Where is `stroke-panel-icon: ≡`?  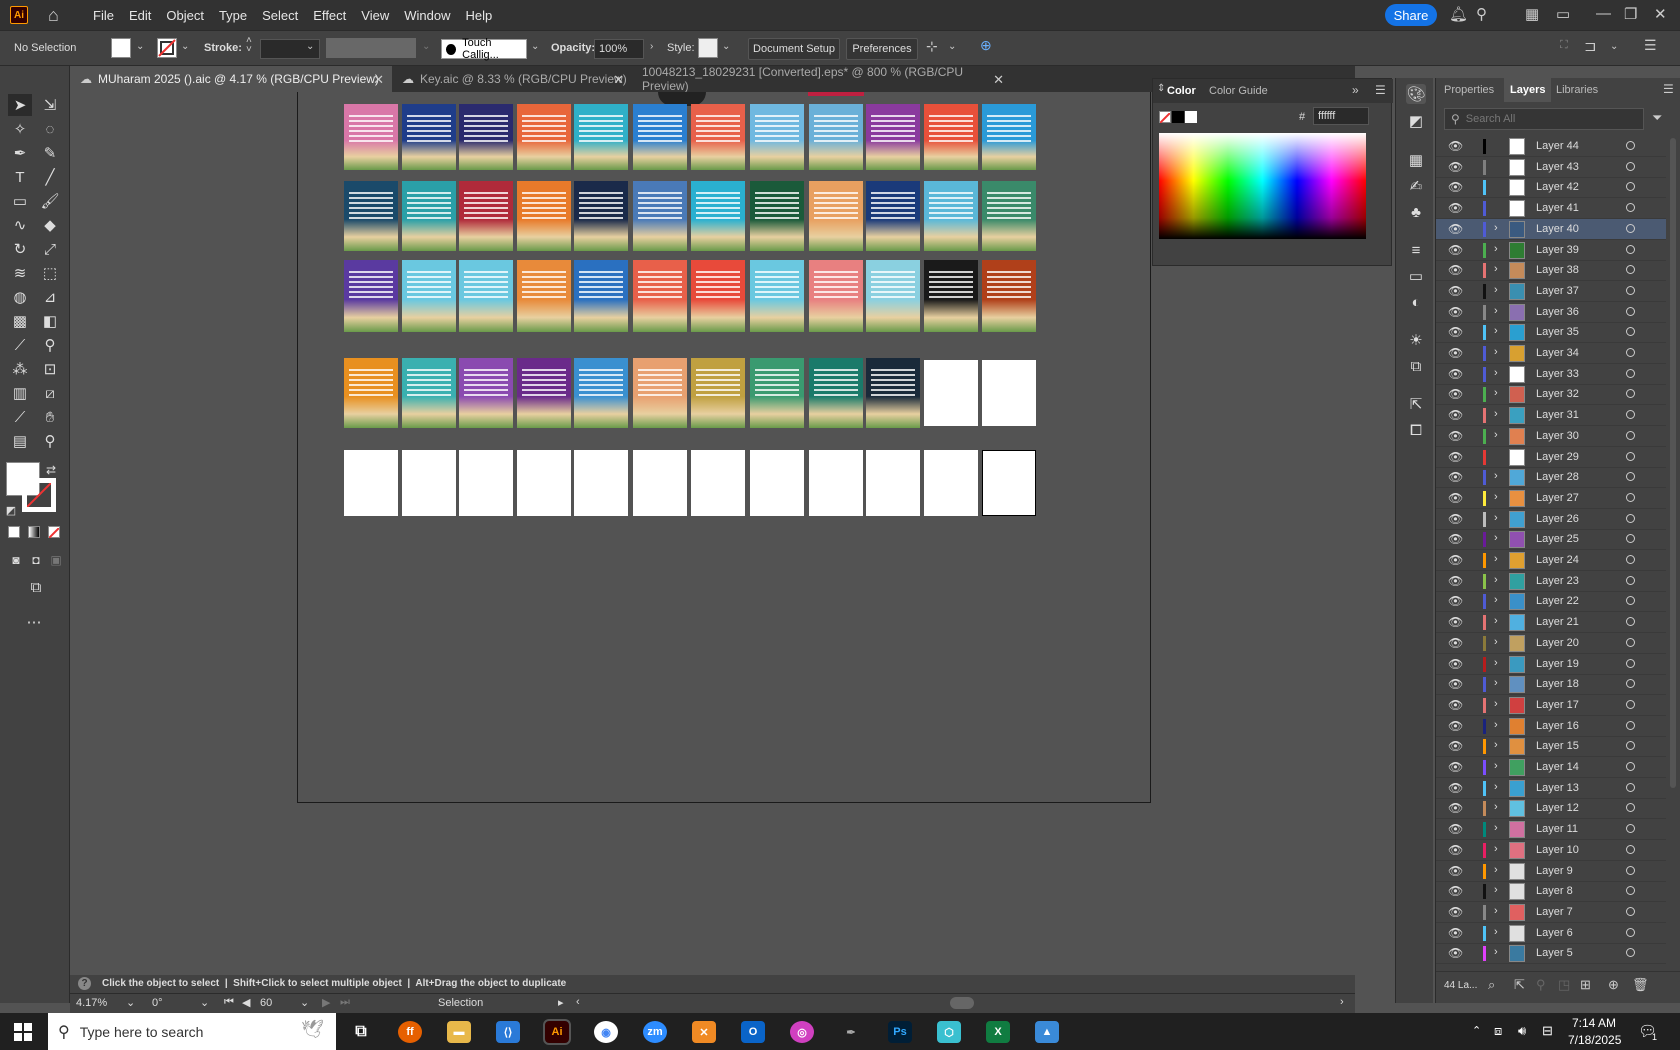 stroke-panel-icon: ≡ is located at coordinates (1416, 250).